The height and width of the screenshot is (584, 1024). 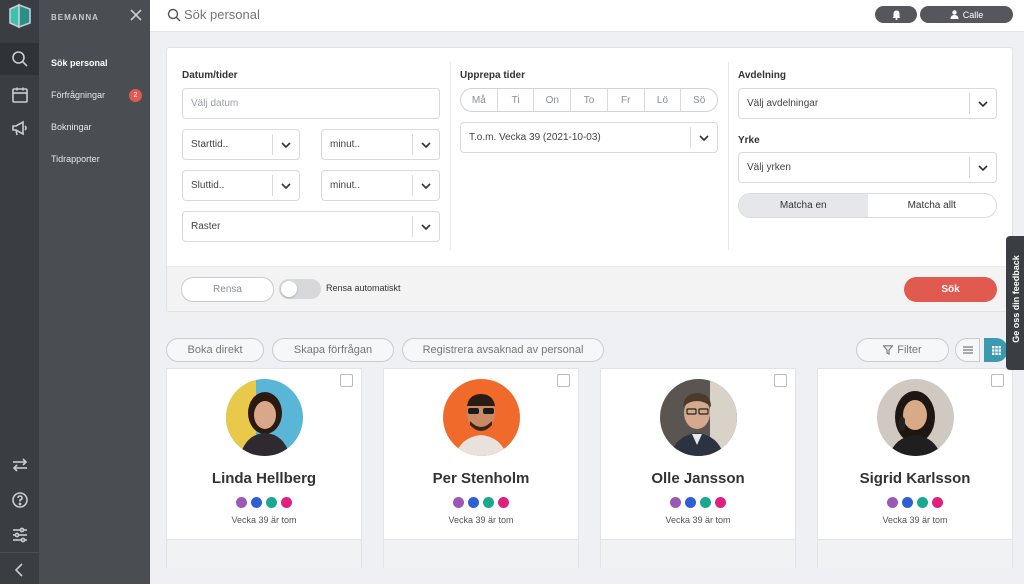 I want to click on break-select: Raster, so click(x=311, y=226).